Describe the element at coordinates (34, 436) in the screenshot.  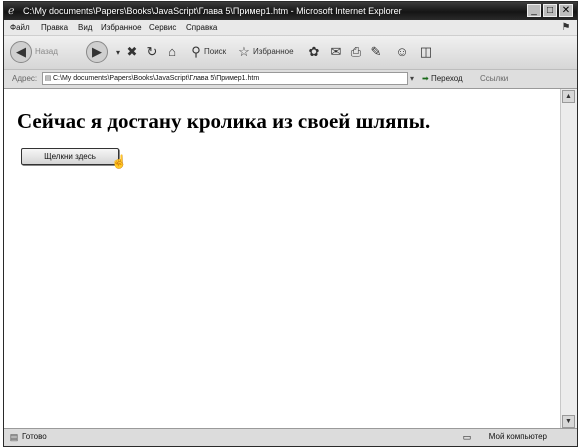
I see `status-text: Готово` at that location.